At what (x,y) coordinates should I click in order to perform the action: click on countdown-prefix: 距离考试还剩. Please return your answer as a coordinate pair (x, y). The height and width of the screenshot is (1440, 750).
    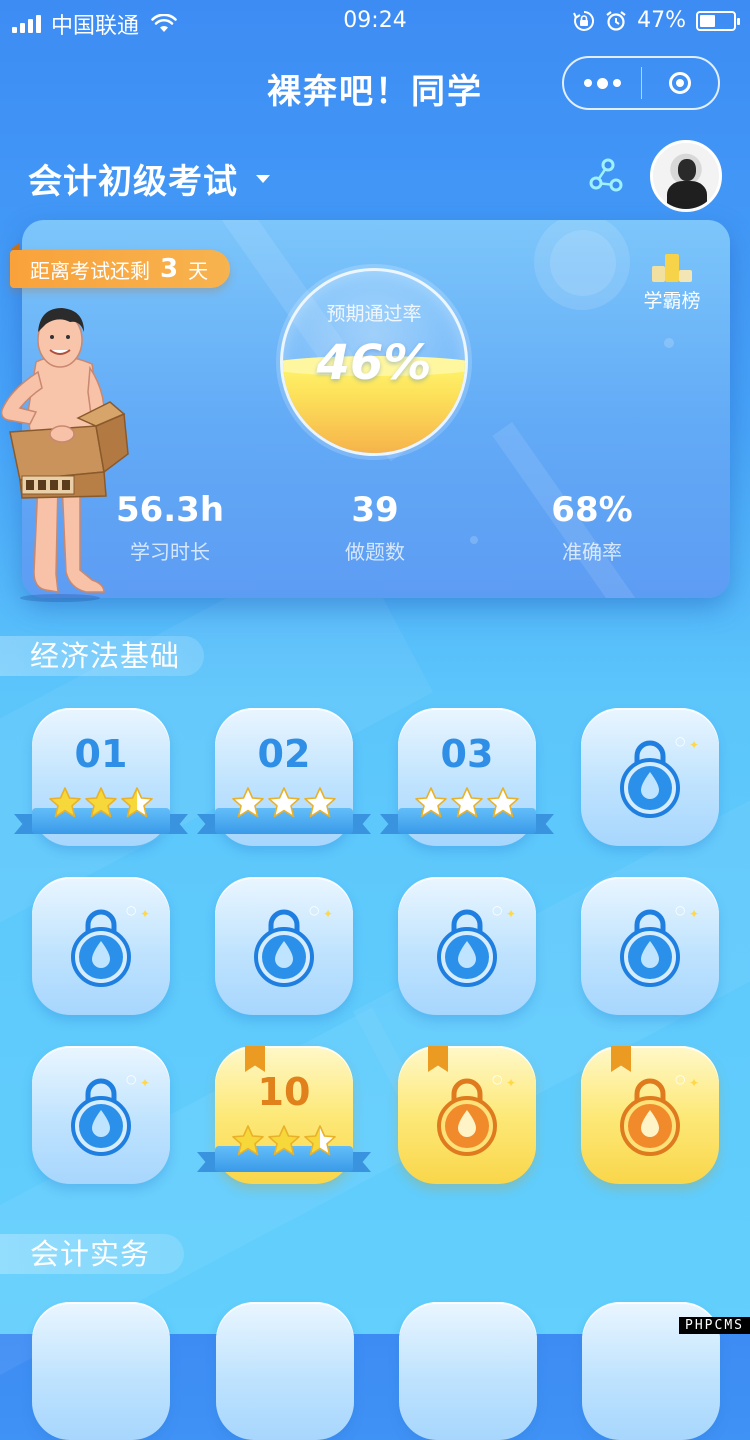
    Looking at the image, I should click on (90, 270).